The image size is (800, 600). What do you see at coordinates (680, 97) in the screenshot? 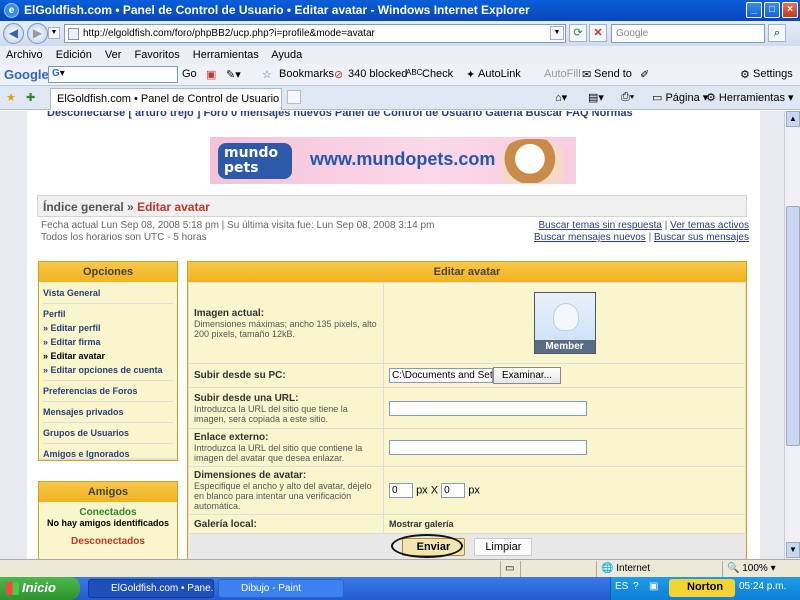
I see `page-menu: ▭ Página ▾` at bounding box center [680, 97].